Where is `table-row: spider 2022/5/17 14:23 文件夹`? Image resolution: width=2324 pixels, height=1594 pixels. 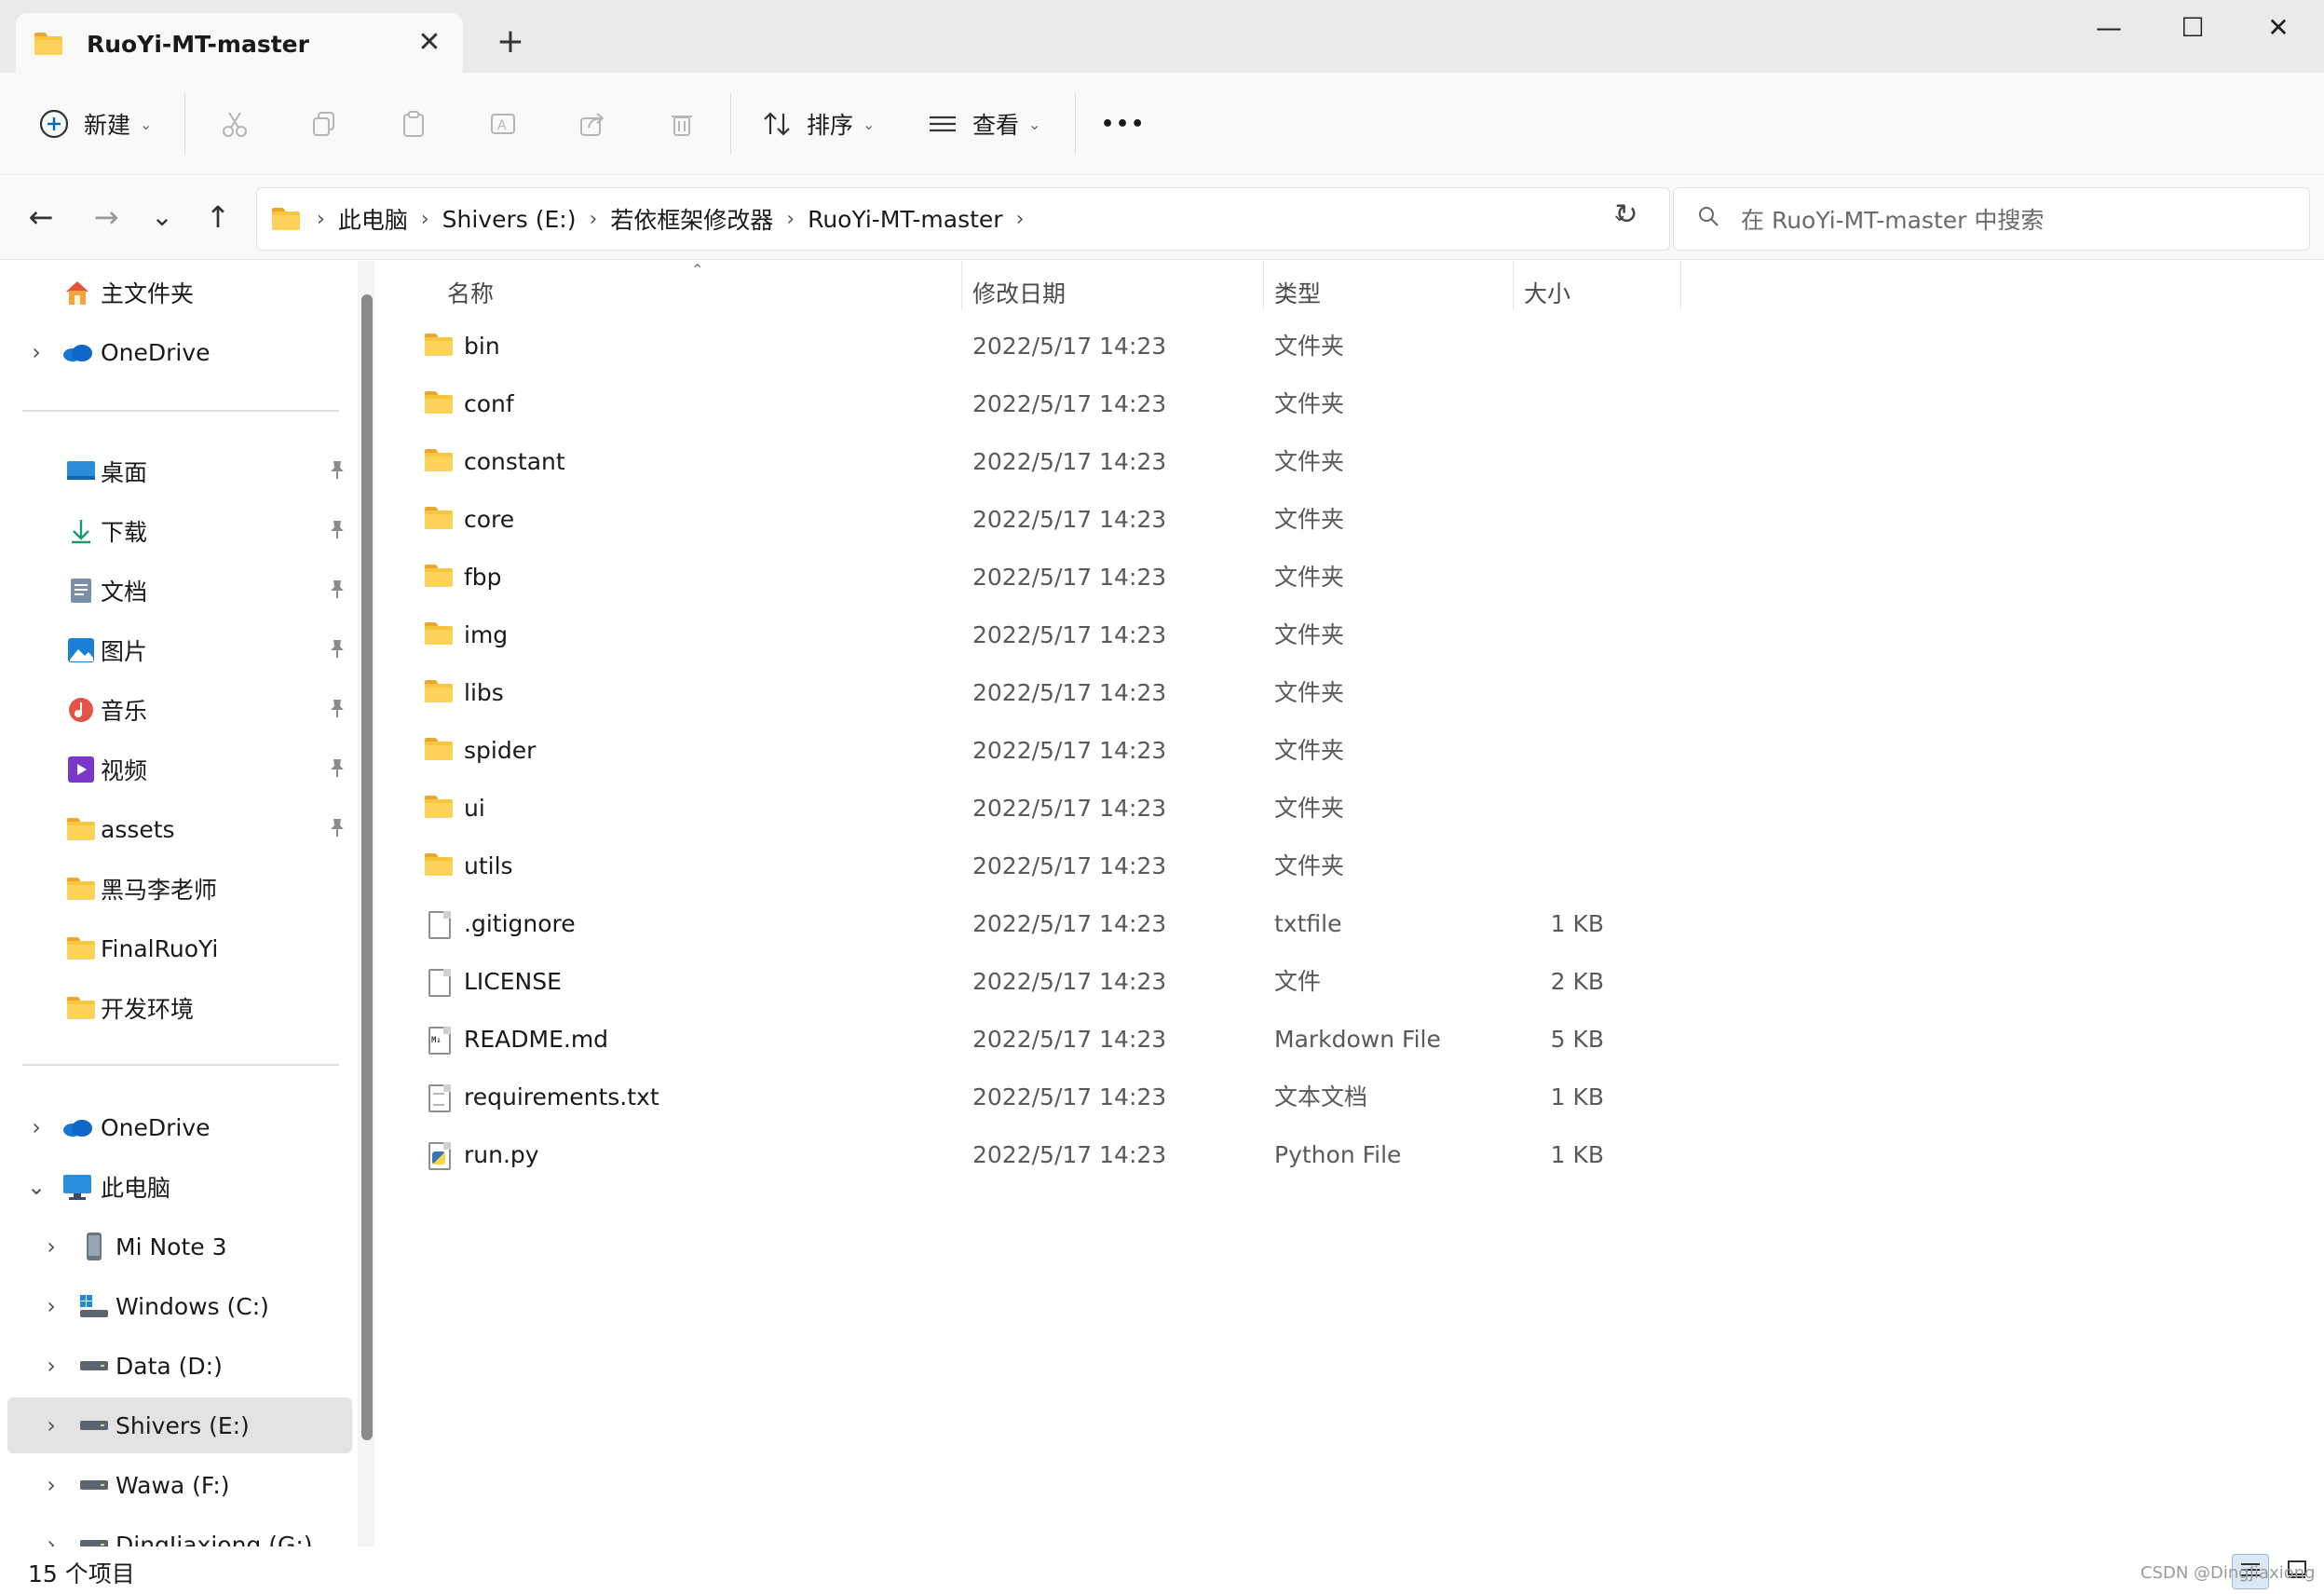
table-row: spider 2022/5/17 14:23 文件夹 is located at coordinates (1231, 751).